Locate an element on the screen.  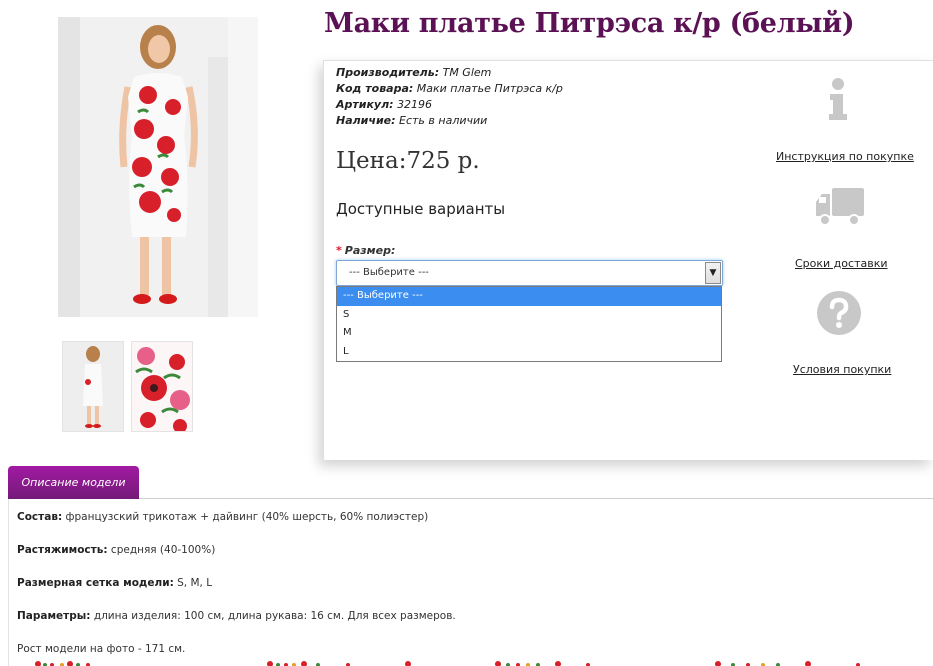
model-height-line: Рост модели на фото - 171 см. is located at coordinates (101, 649).